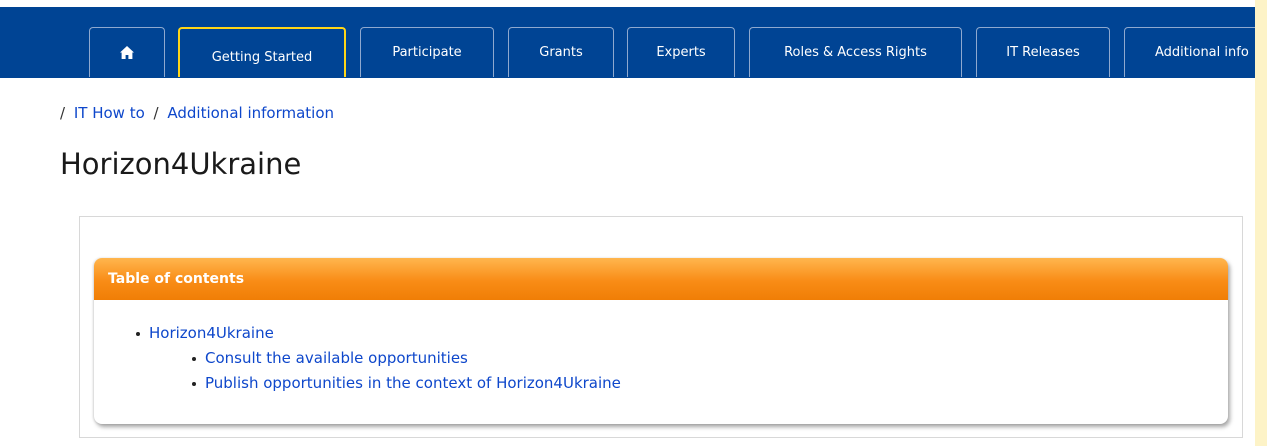  I want to click on nav-tab-it-releases: IT Releases, so click(1043, 52).